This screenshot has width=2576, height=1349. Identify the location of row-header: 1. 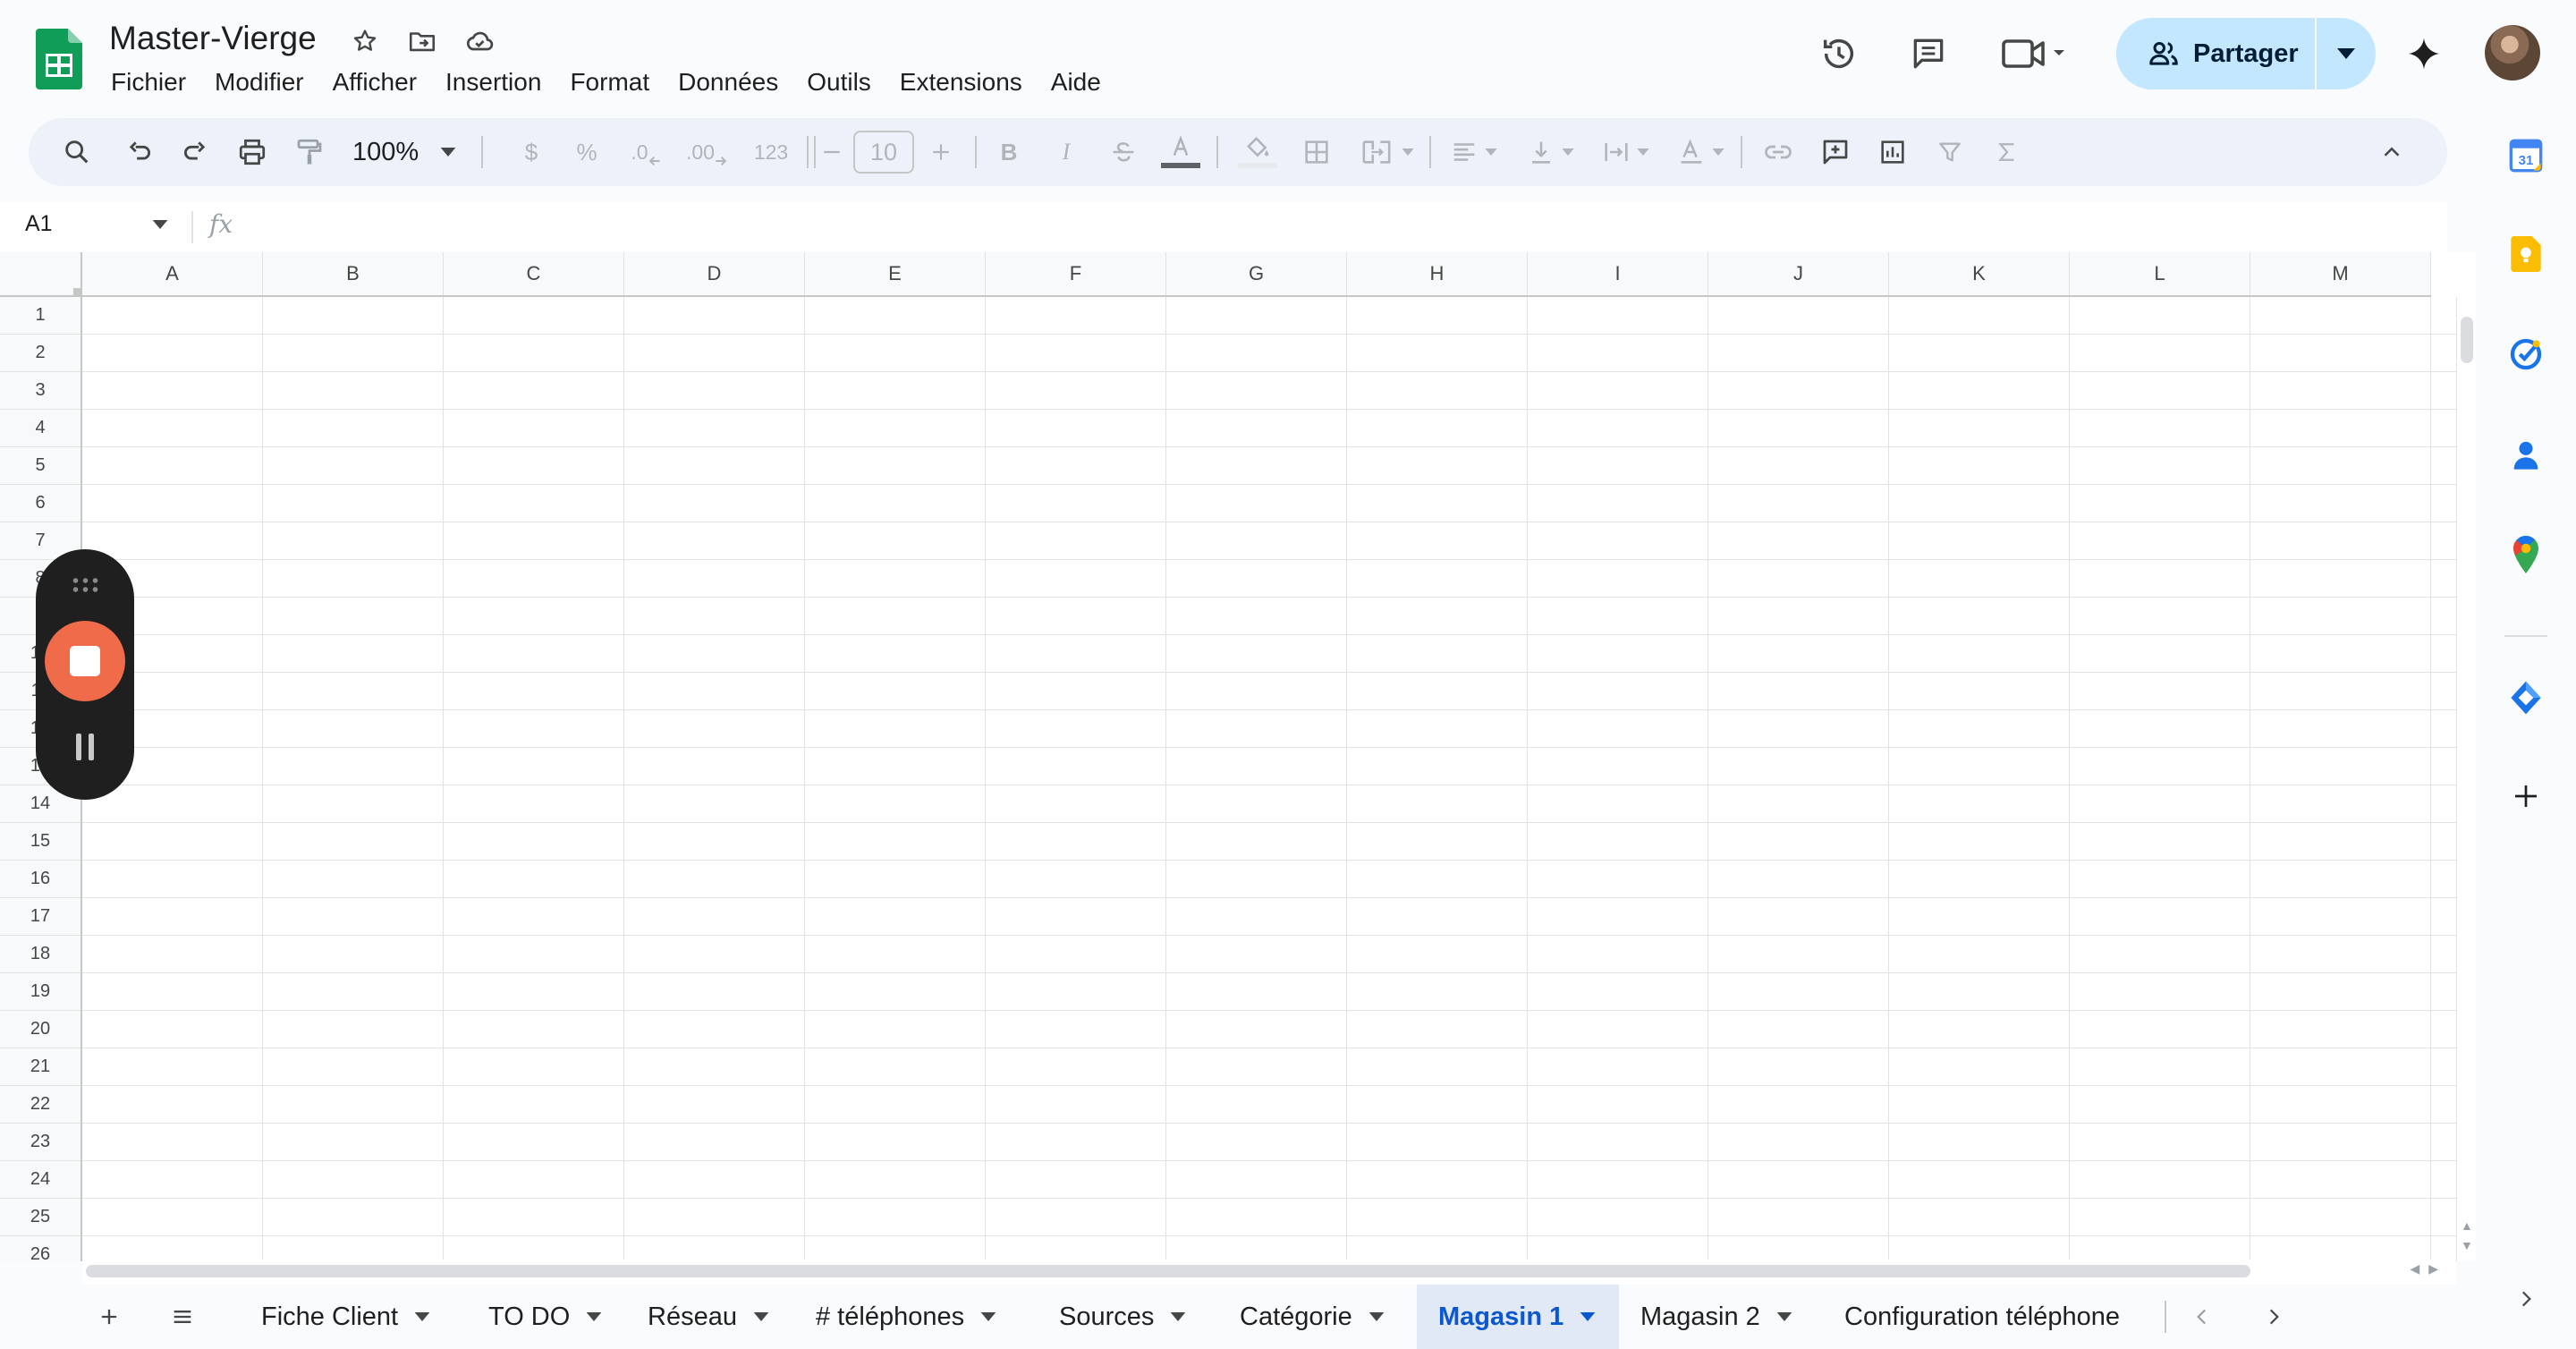
(40, 316).